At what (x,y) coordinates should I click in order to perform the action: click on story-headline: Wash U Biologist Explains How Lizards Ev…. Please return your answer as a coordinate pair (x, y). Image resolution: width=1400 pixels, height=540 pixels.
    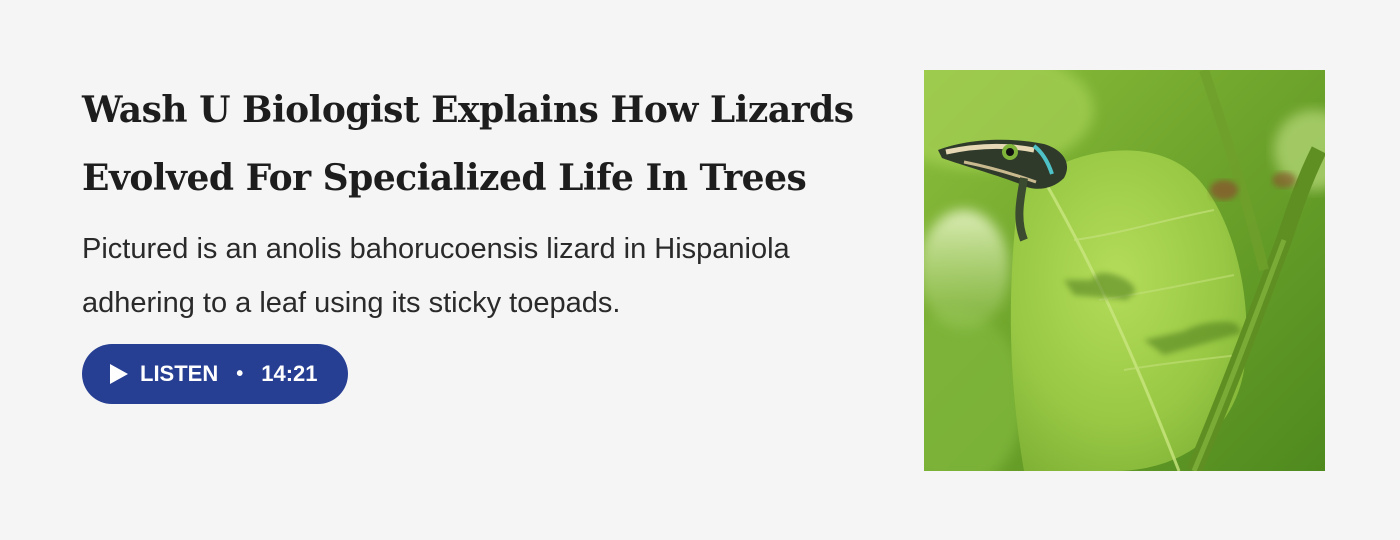
    Looking at the image, I should click on (482, 144).